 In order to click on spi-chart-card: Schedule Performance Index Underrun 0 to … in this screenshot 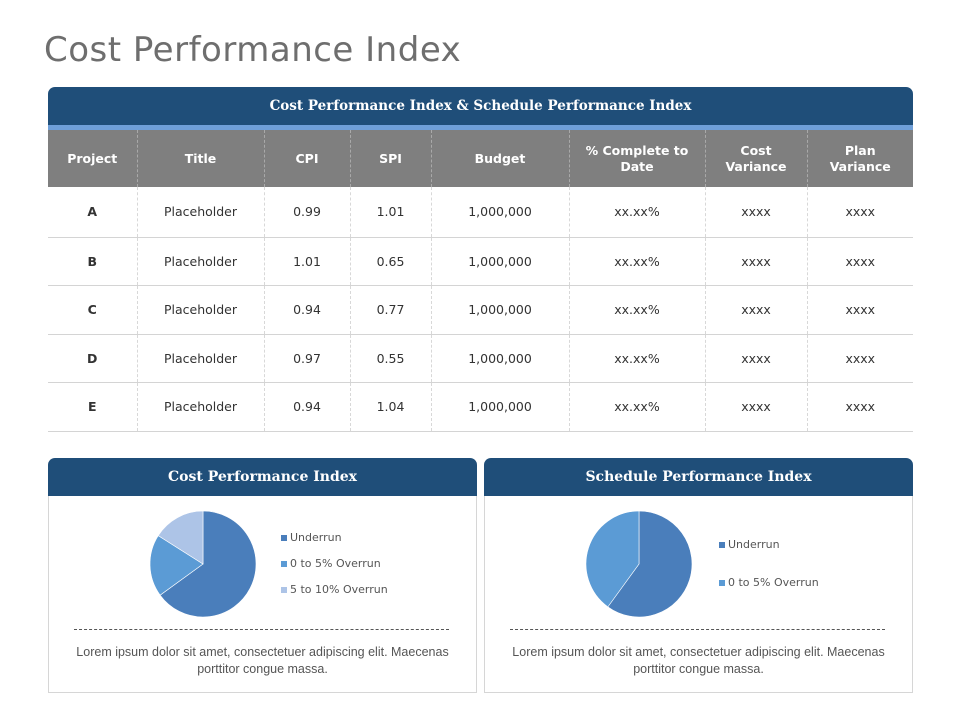, I will do `click(698, 575)`.